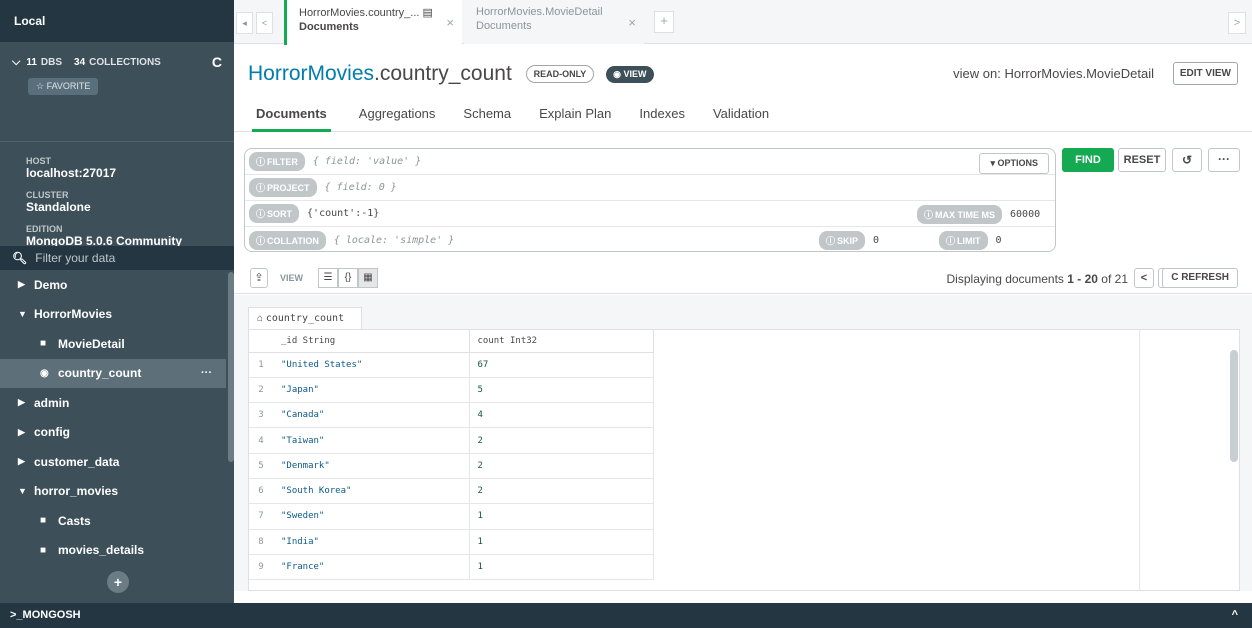  Describe the element at coordinates (328, 278) in the screenshot. I see `list-view-icon: ☰` at that location.